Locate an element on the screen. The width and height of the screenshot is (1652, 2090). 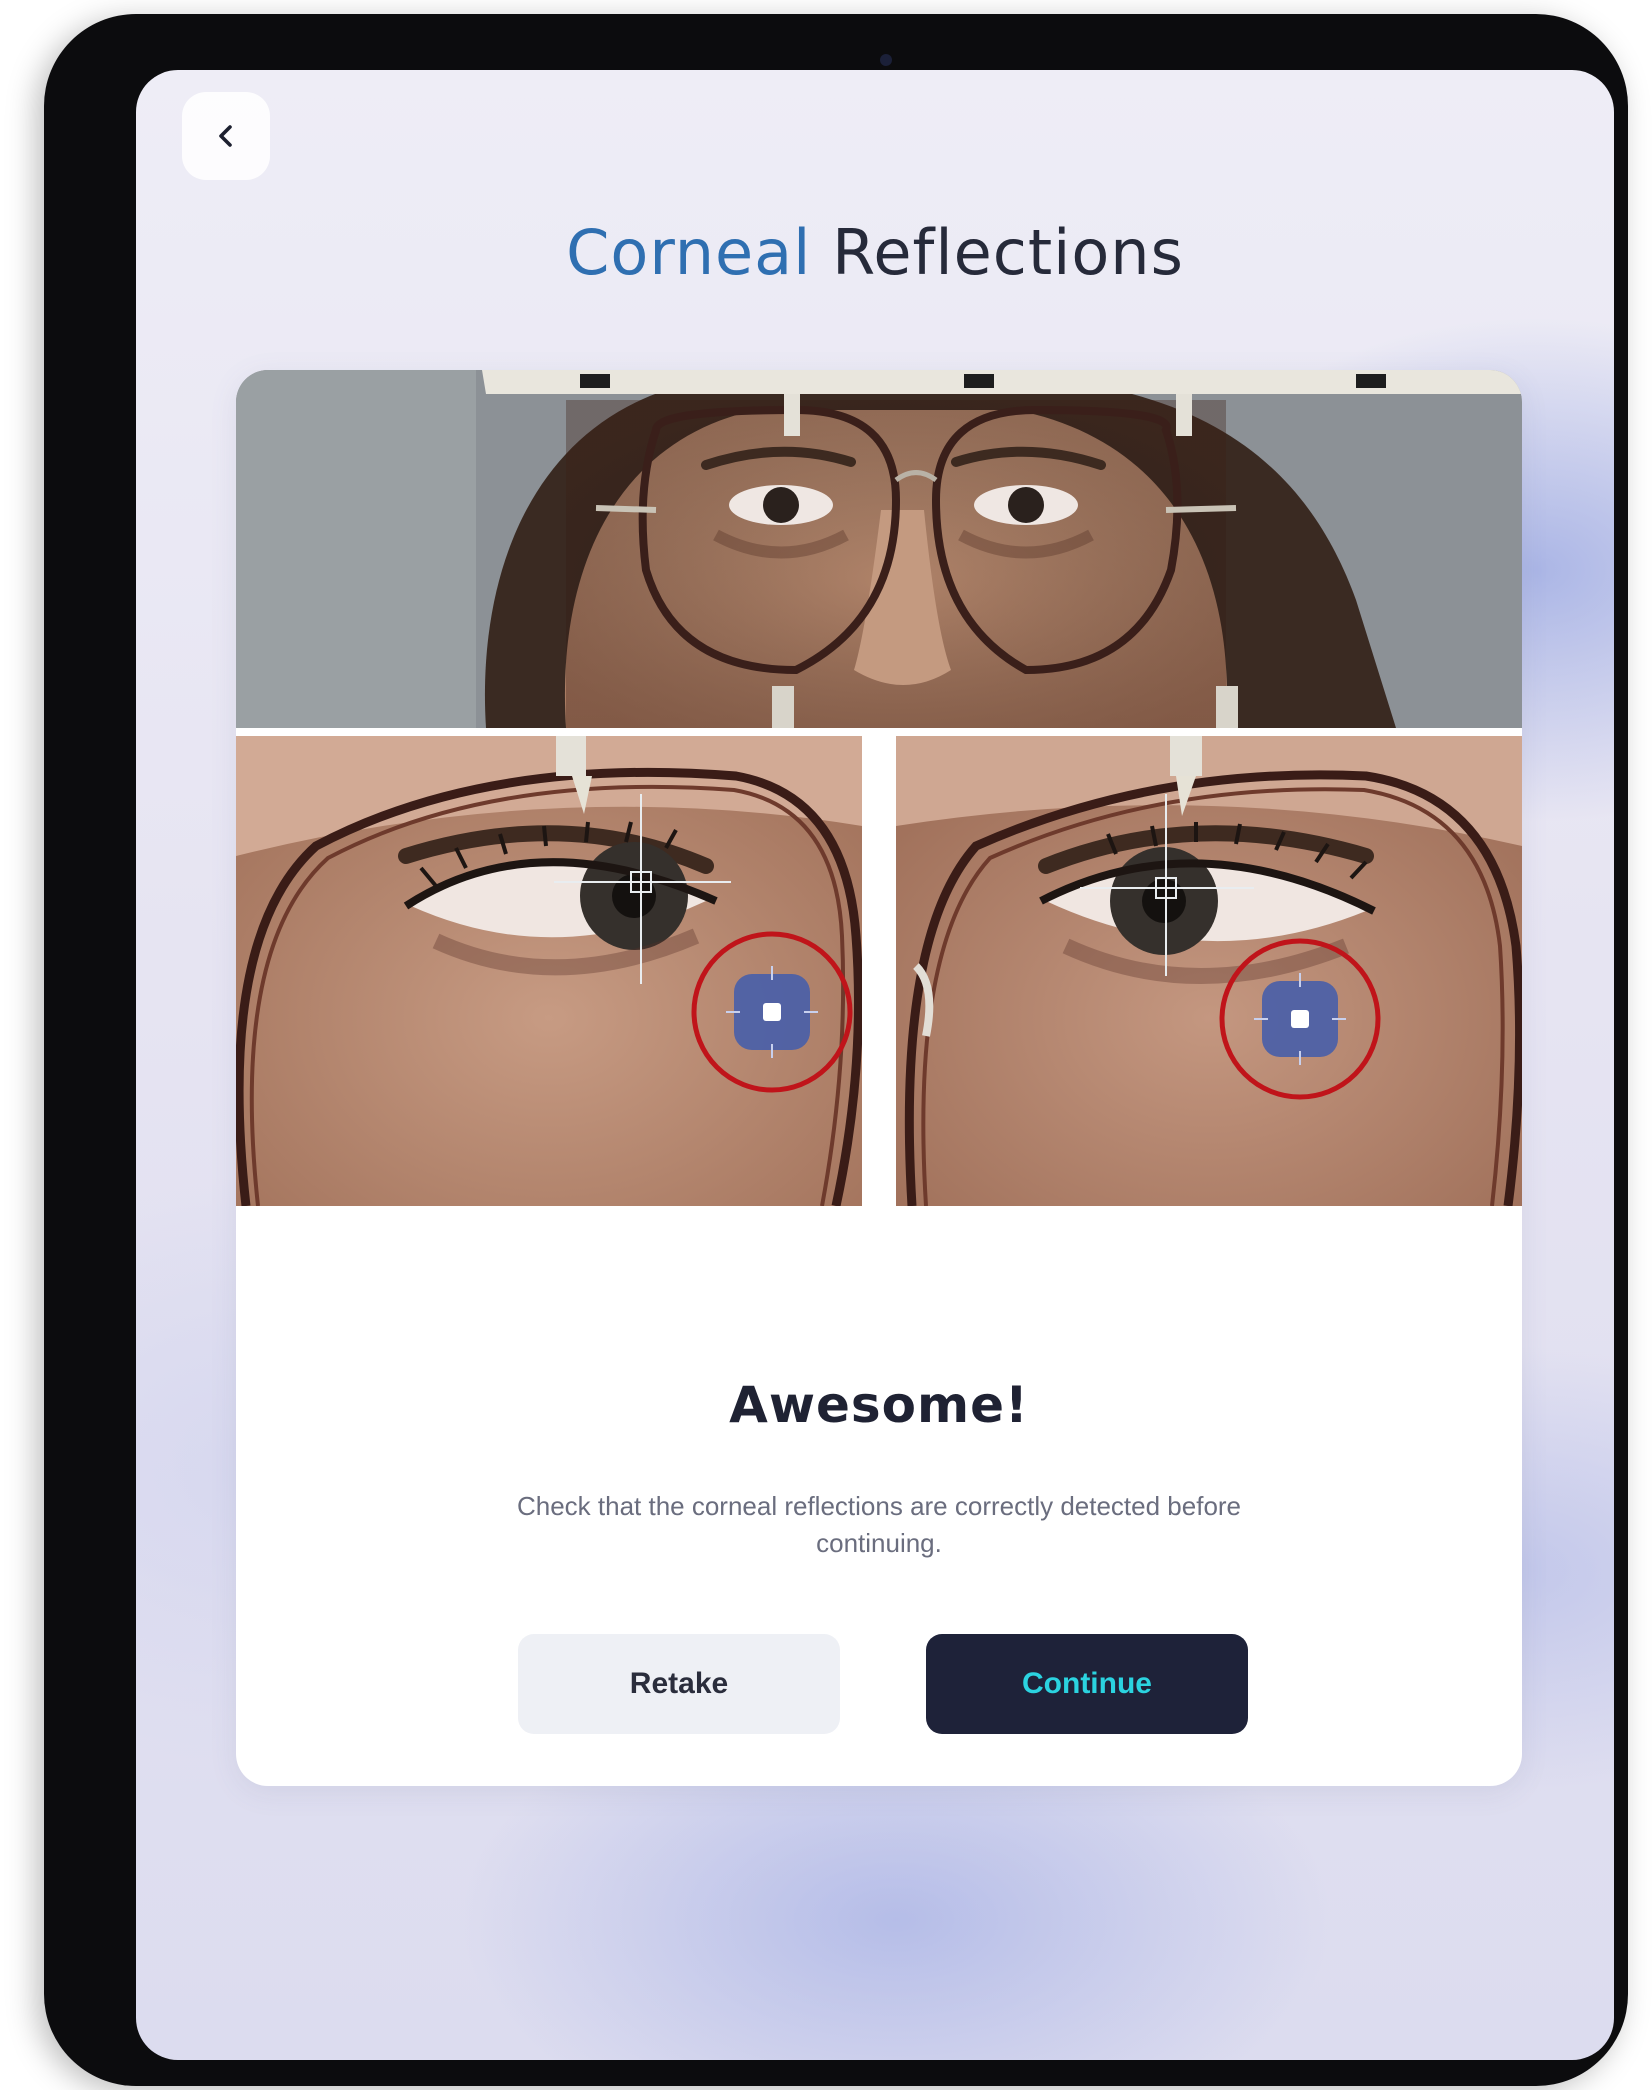
continue-button: Continue is located at coordinates (1087, 1684).